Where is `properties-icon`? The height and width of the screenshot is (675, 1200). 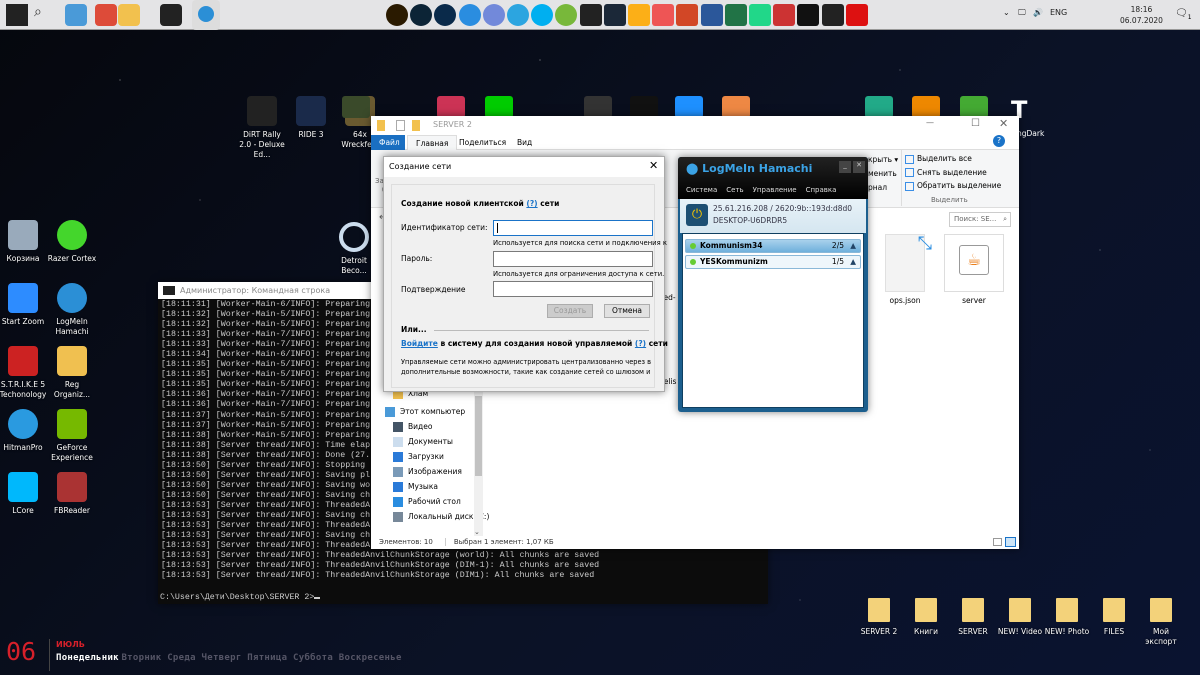
properties-icon is located at coordinates (400, 125).